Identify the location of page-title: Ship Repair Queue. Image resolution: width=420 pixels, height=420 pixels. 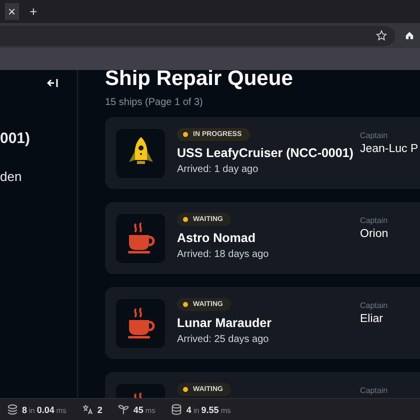
(199, 80).